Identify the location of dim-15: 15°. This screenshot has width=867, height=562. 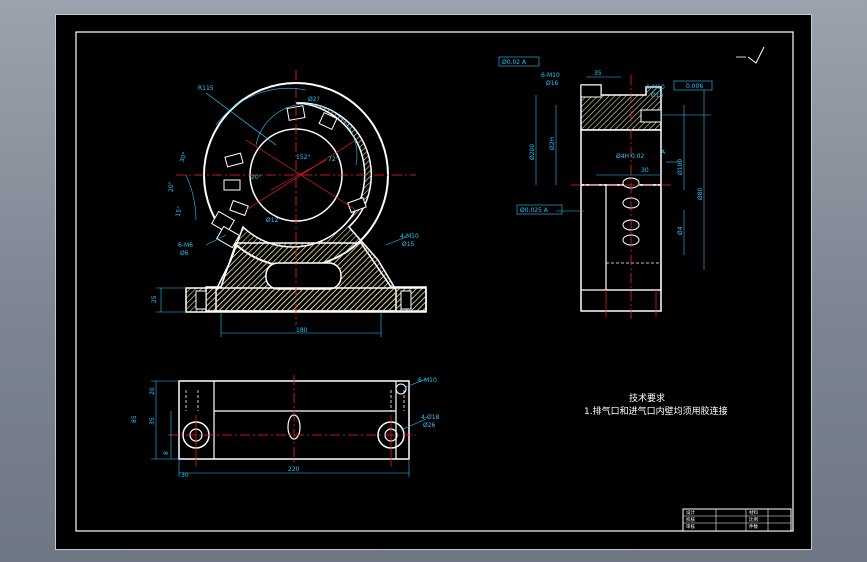
(179, 212).